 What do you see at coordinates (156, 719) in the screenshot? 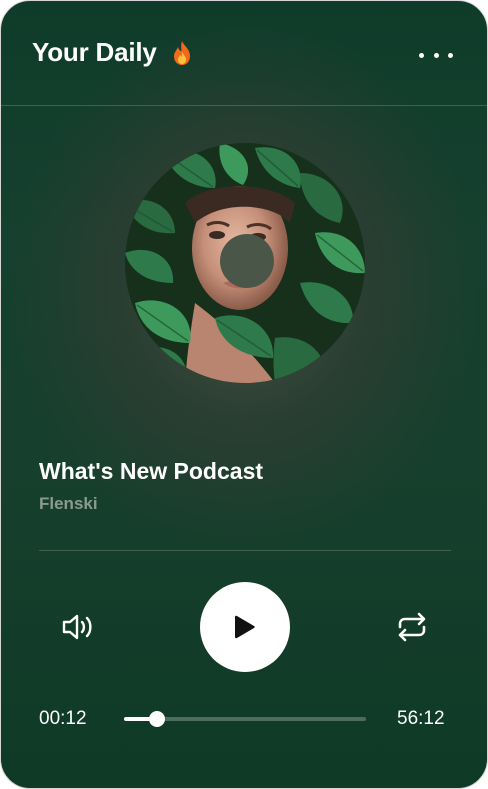
I see `progress-thumb` at bounding box center [156, 719].